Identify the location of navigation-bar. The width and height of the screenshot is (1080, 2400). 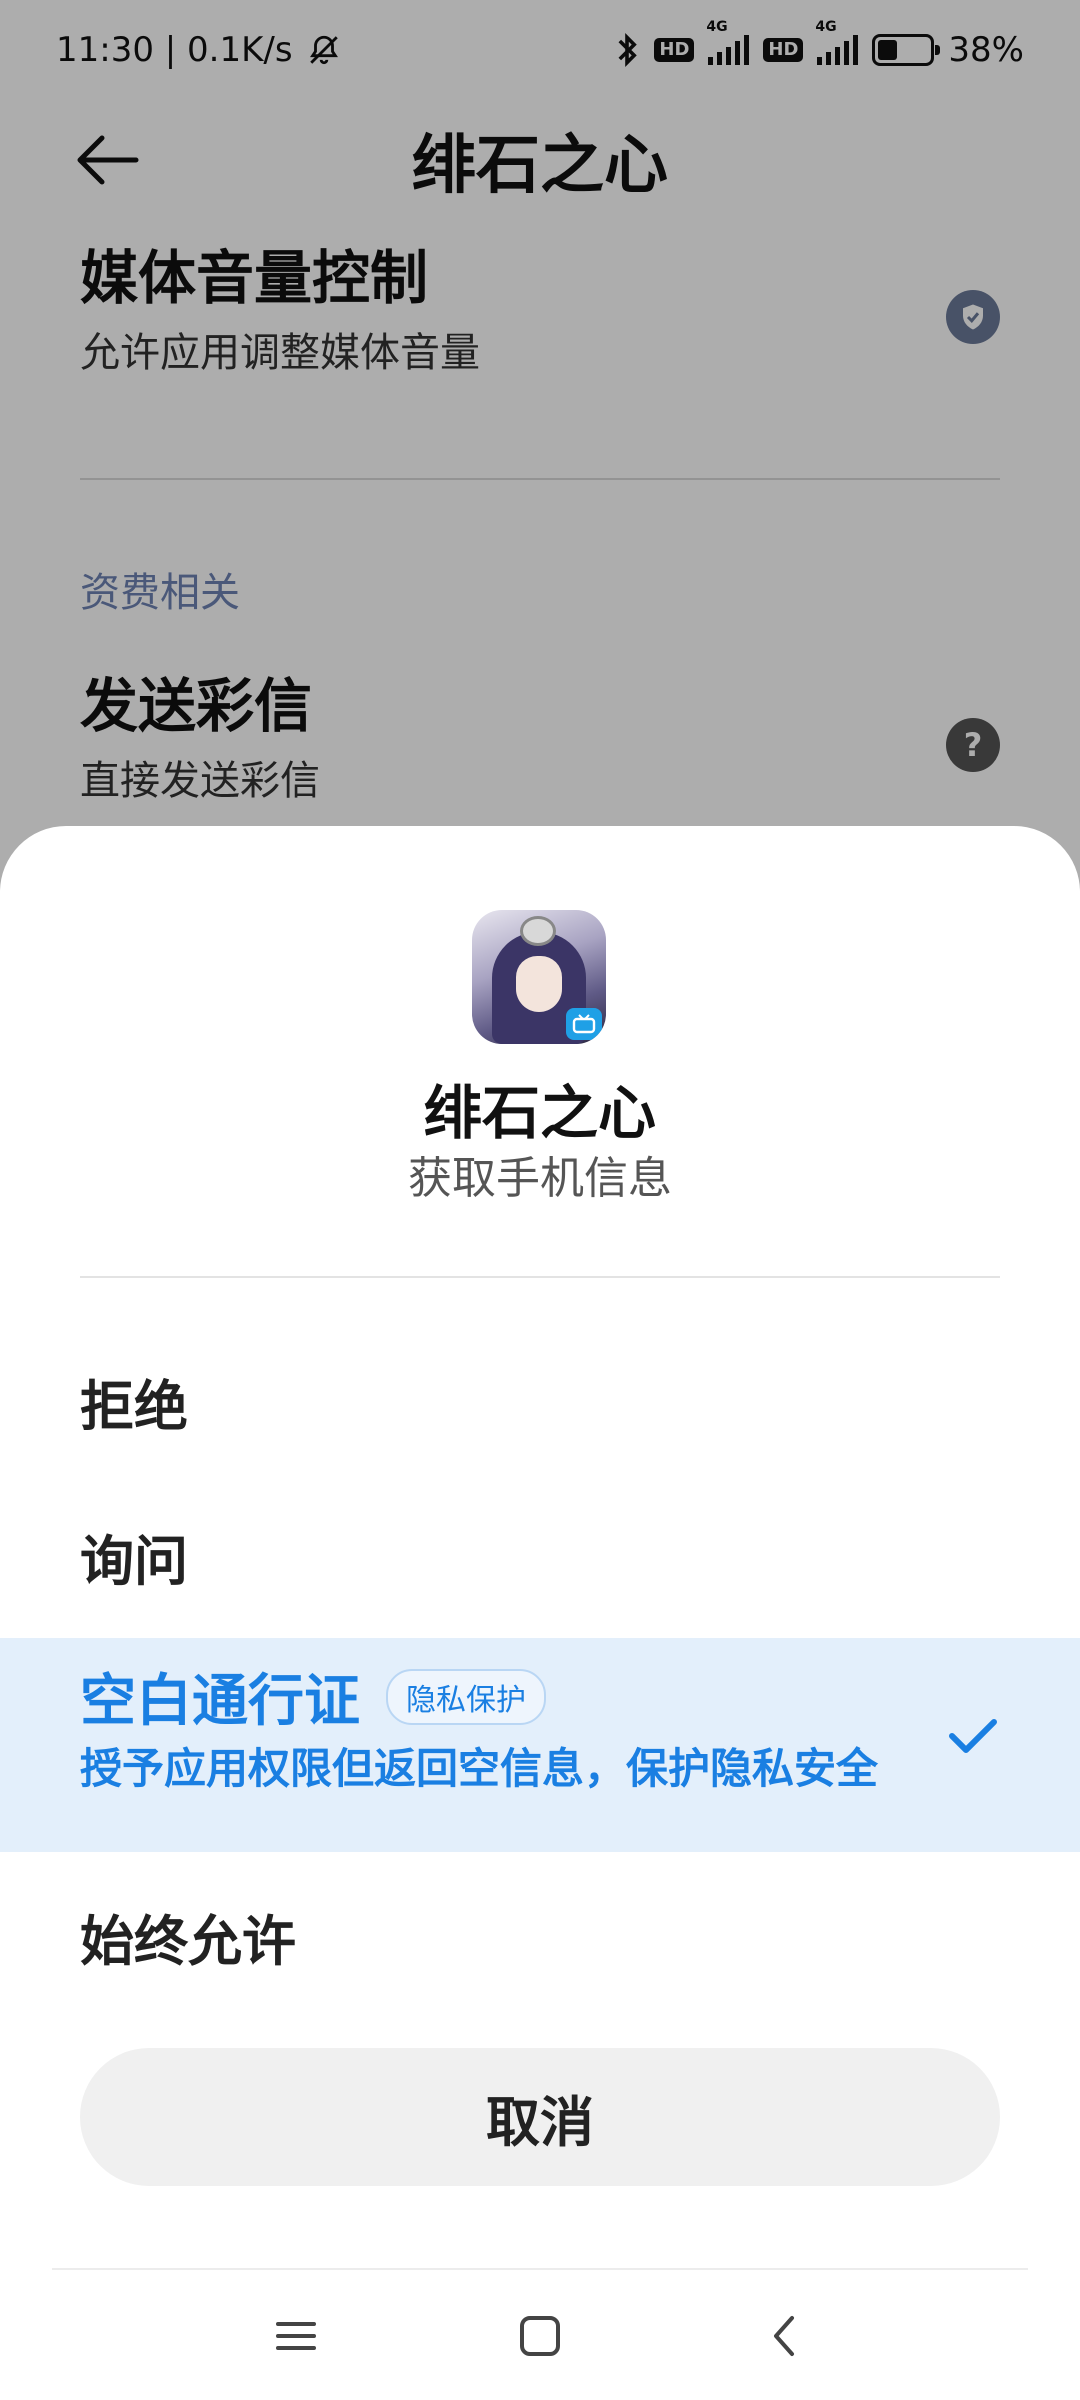
(540, 2336).